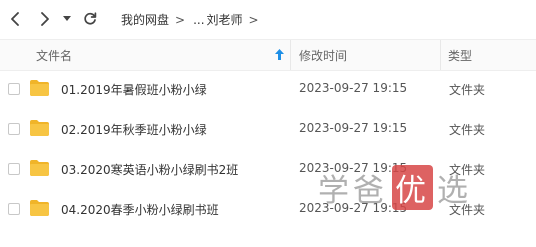 The image size is (536, 247). What do you see at coordinates (140, 209) in the screenshot?
I see `file-name: 04.2020春季小粉小绿刷书班` at bounding box center [140, 209].